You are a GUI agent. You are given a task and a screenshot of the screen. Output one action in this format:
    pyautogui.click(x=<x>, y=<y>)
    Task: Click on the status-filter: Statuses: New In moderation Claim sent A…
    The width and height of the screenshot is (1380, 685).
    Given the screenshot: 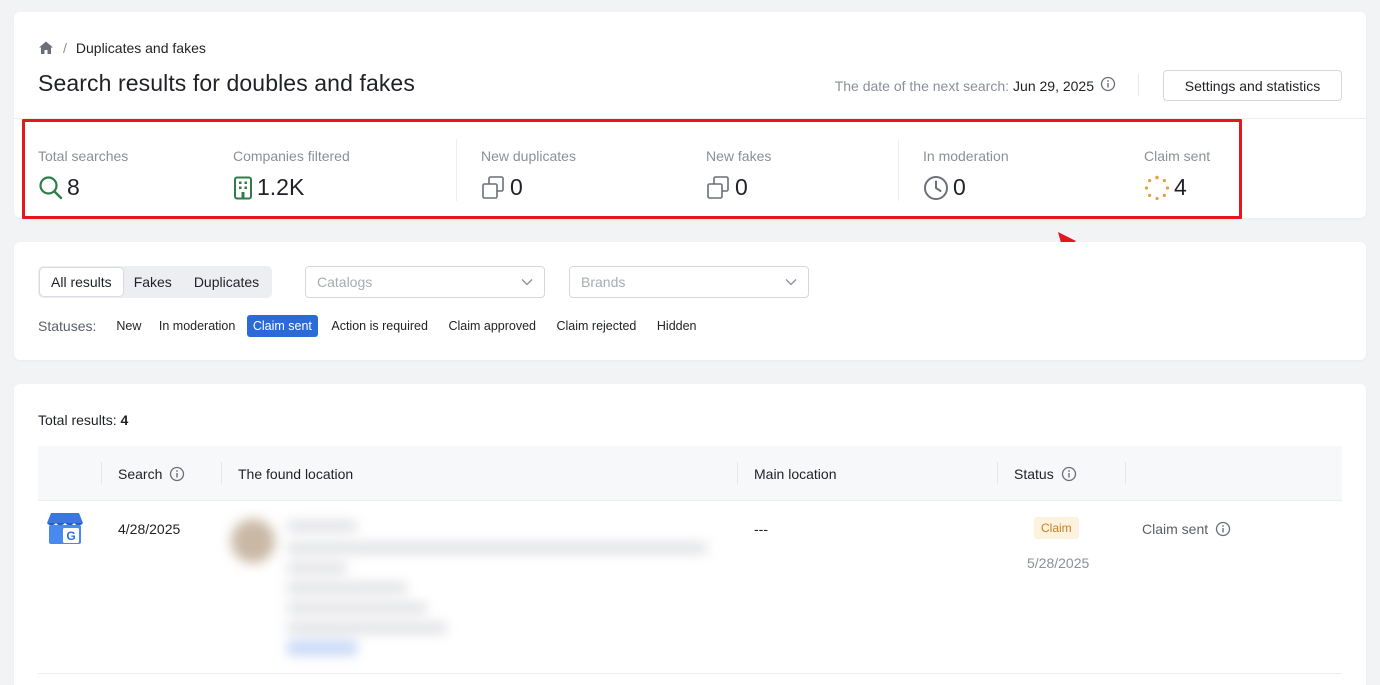 What is the action you would take?
    pyautogui.click(x=372, y=326)
    